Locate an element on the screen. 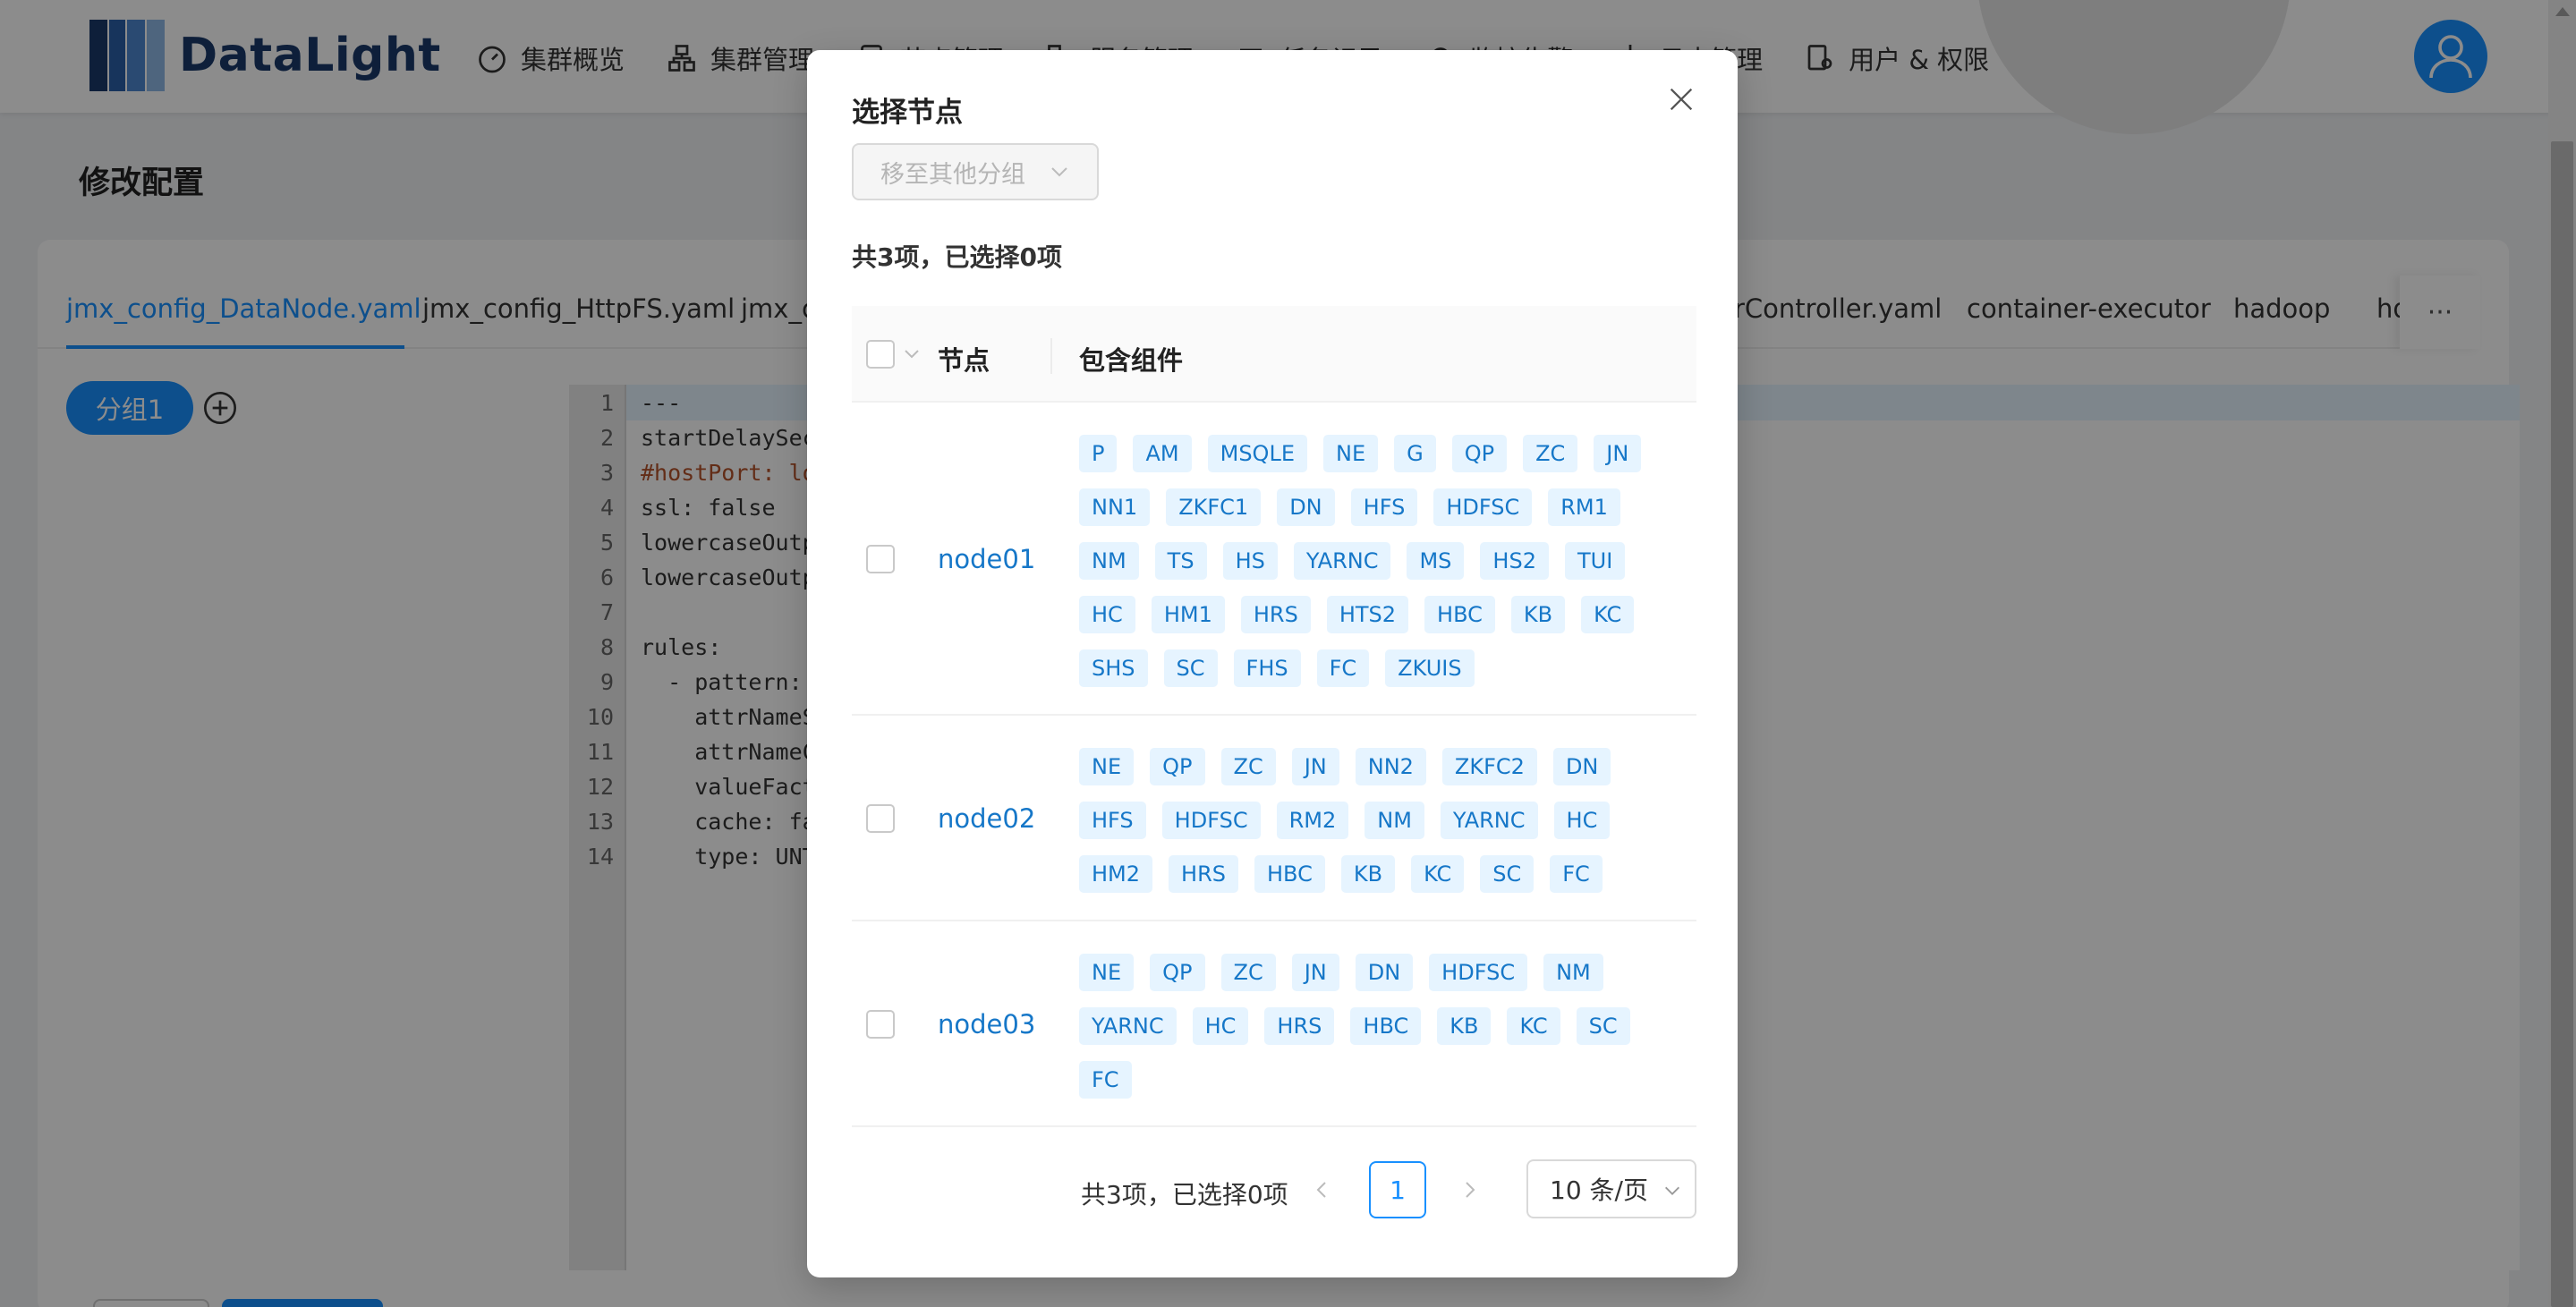 The width and height of the screenshot is (2576, 1307). node-name: node02 is located at coordinates (987, 818).